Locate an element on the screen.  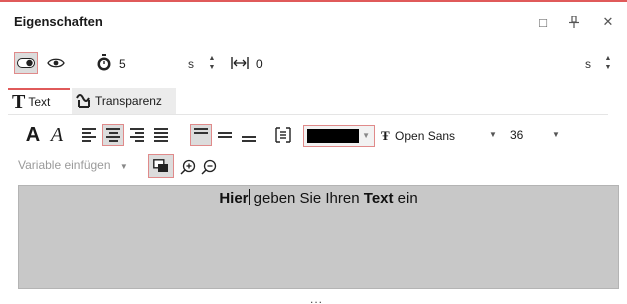
italic-icon: A is located at coordinates (57, 134).